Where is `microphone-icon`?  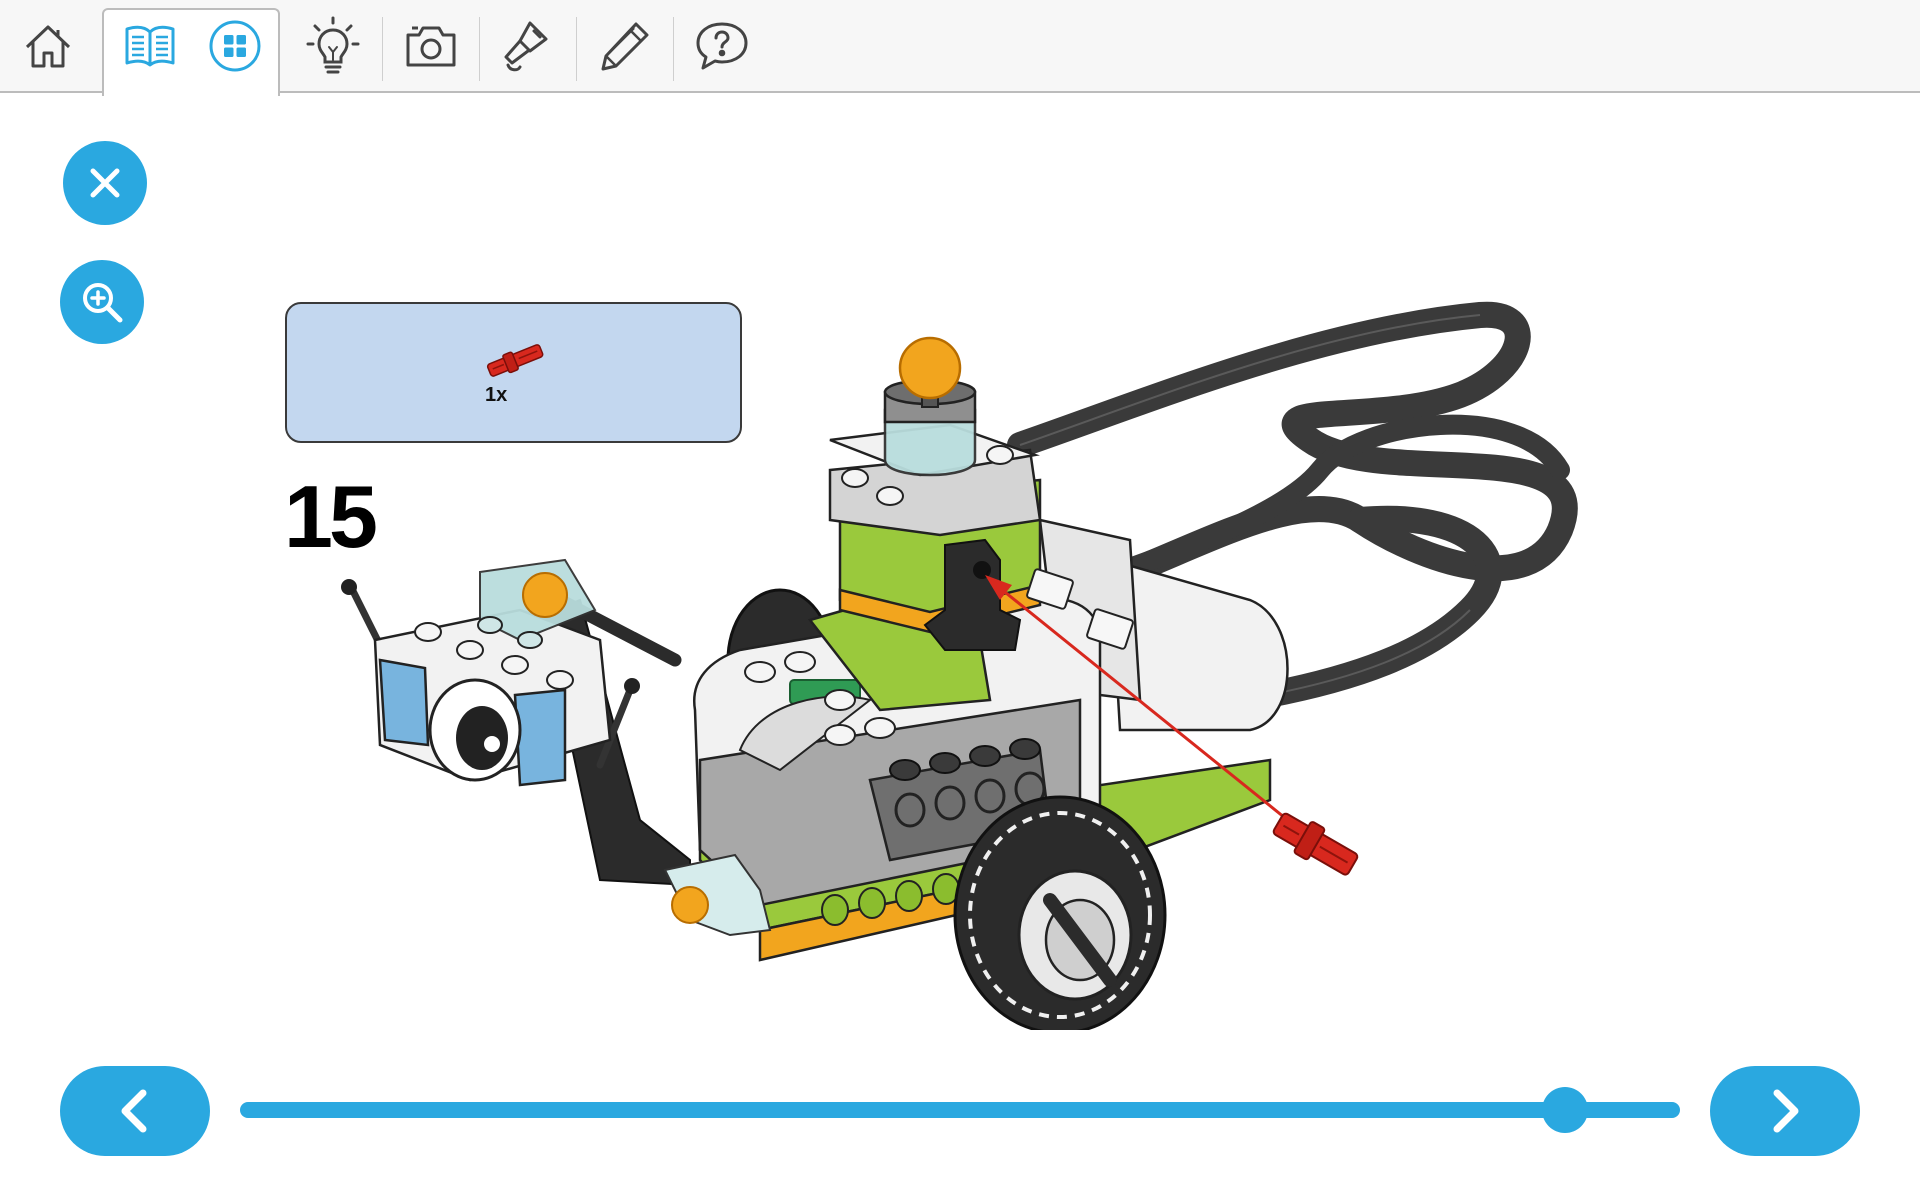
microphone-icon is located at coordinates (526, 46).